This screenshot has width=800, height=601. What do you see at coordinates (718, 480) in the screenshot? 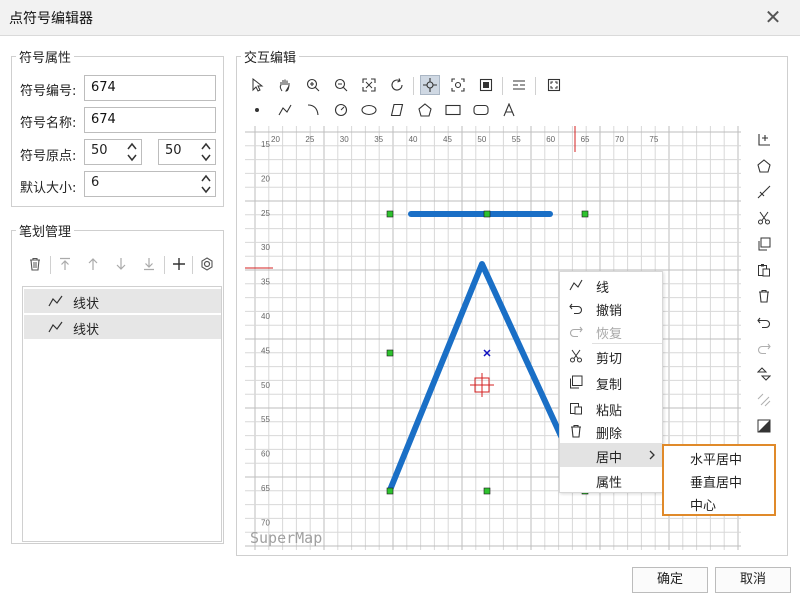
I see `submenu-item-vertical-center: 垂直居中` at bounding box center [718, 480].